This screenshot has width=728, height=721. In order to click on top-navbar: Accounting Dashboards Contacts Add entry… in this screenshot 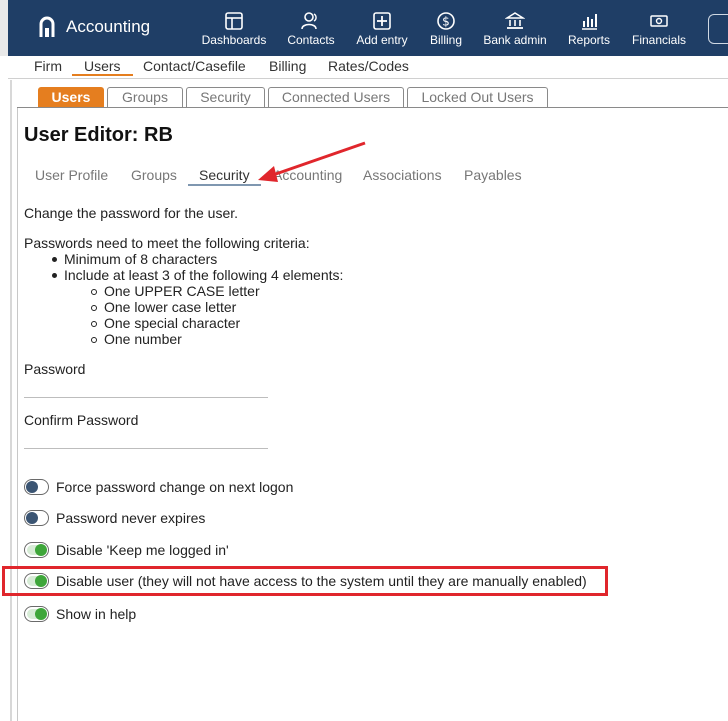, I will do `click(364, 28)`.